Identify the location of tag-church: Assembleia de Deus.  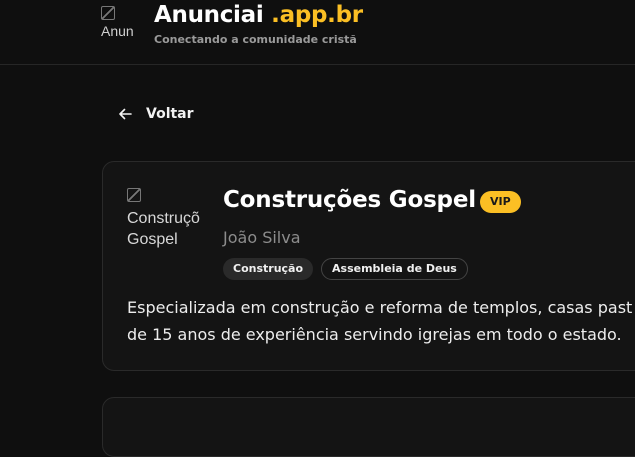
(394, 269).